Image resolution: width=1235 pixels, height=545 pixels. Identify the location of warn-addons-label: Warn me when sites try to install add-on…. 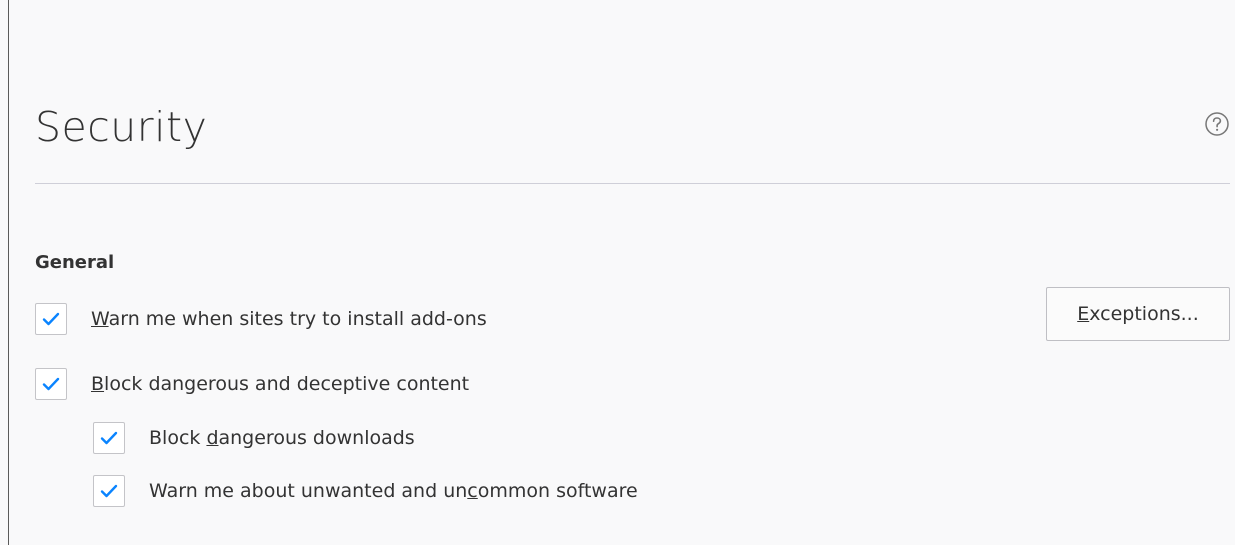
(289, 319).